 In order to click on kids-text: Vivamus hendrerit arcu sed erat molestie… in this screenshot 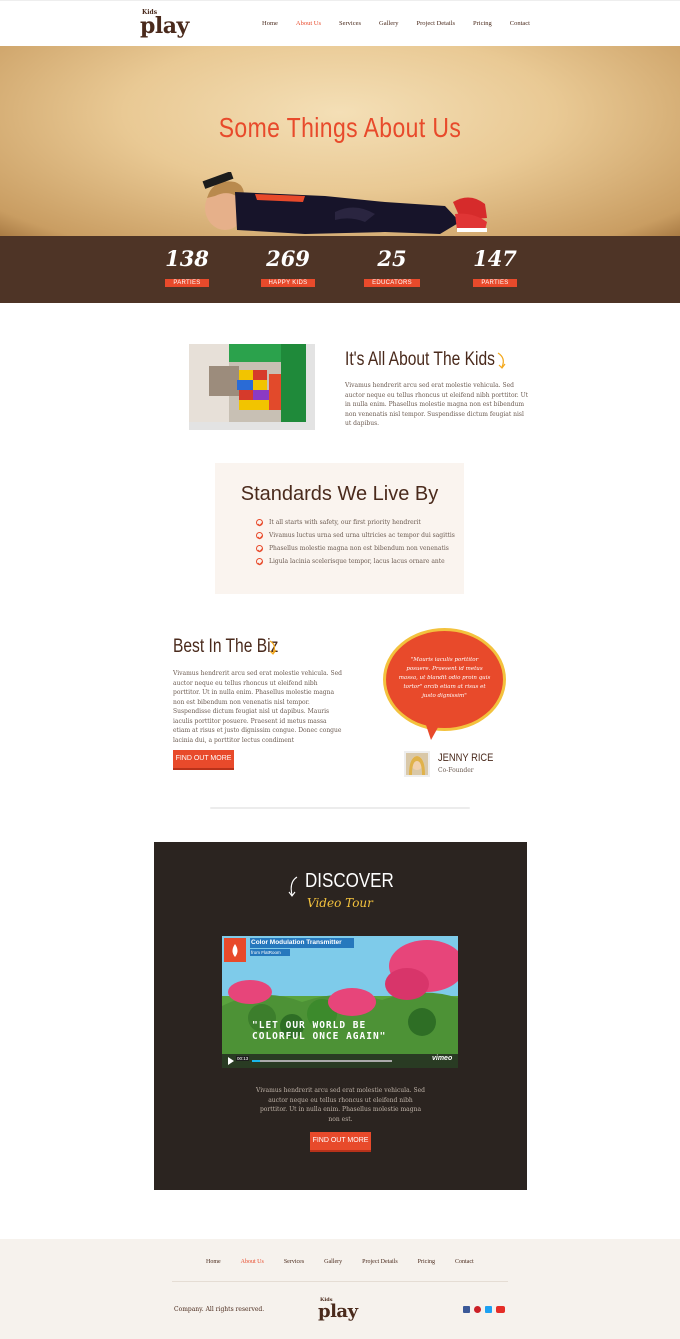, I will do `click(437, 404)`.